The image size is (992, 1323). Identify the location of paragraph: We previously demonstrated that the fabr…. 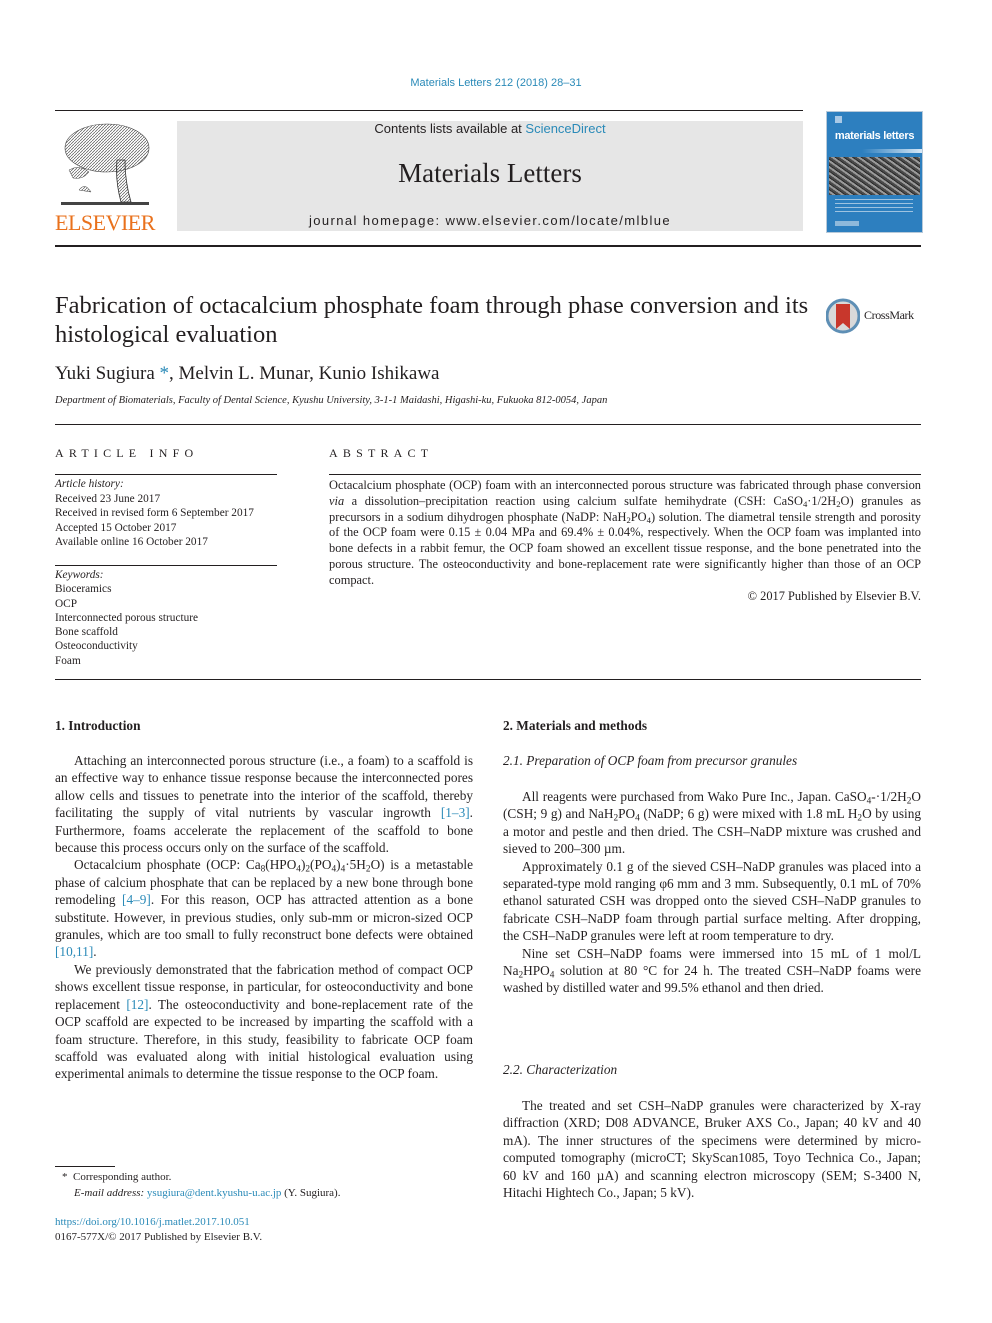
(264, 1021).